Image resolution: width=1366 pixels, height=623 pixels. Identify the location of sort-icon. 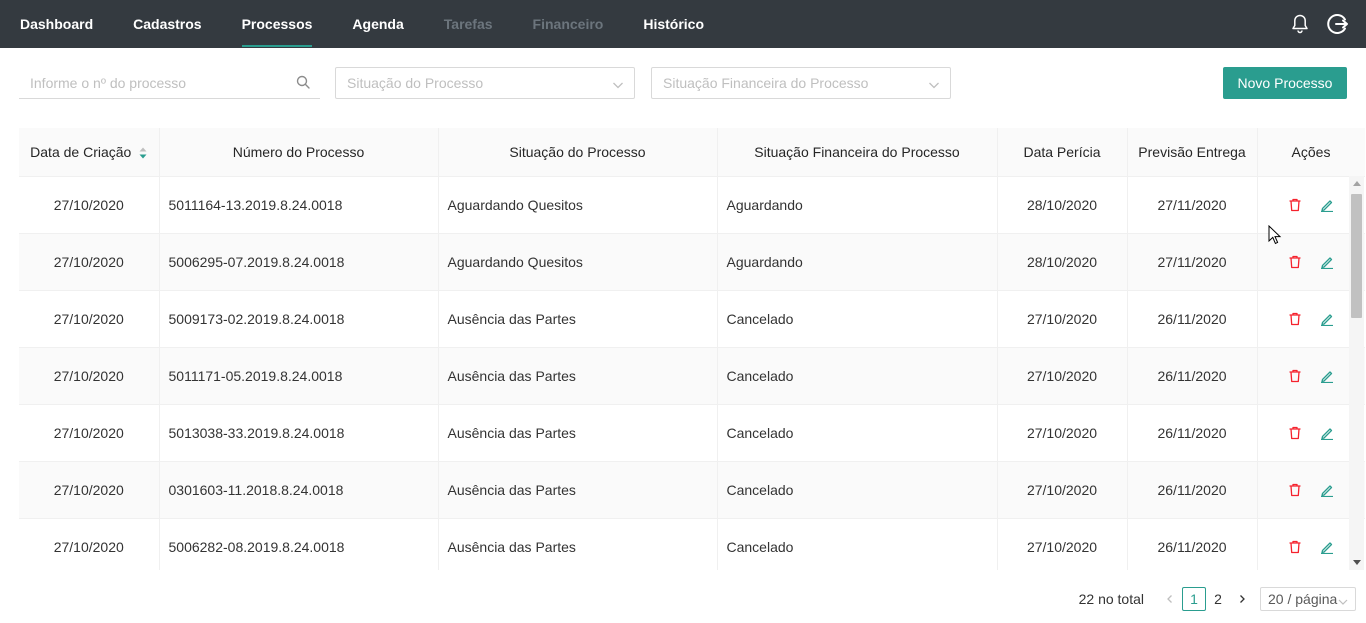
(143, 152).